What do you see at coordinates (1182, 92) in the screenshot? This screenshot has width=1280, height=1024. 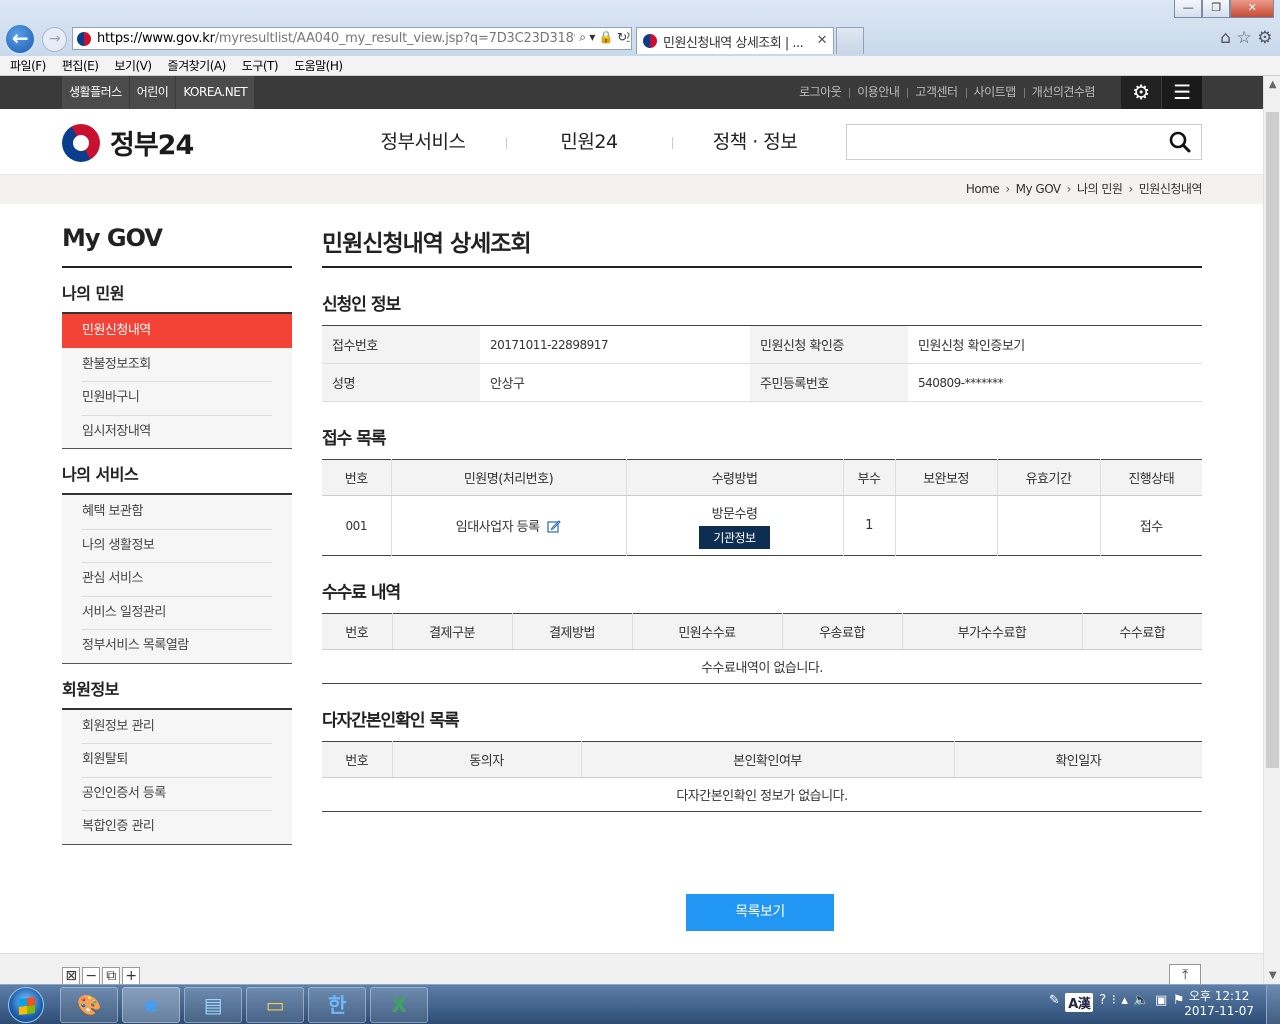 I see `hamburger-menu-button: ☰` at bounding box center [1182, 92].